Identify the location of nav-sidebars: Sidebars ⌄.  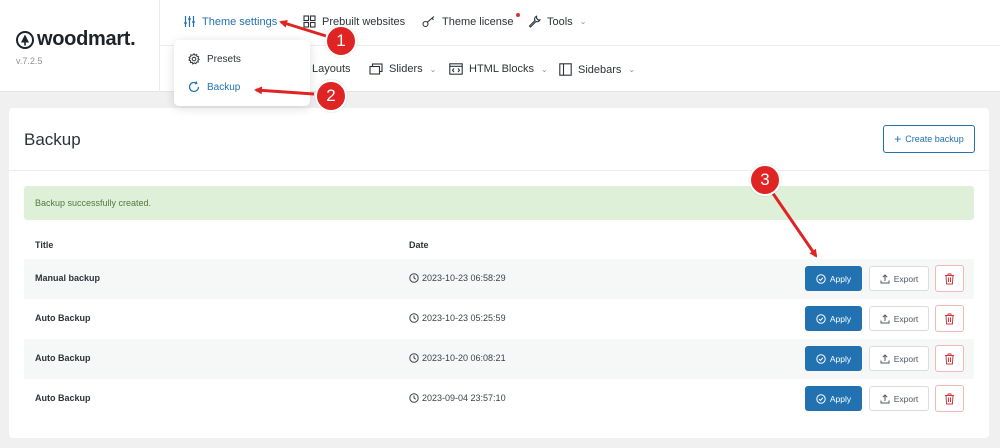
(597, 69).